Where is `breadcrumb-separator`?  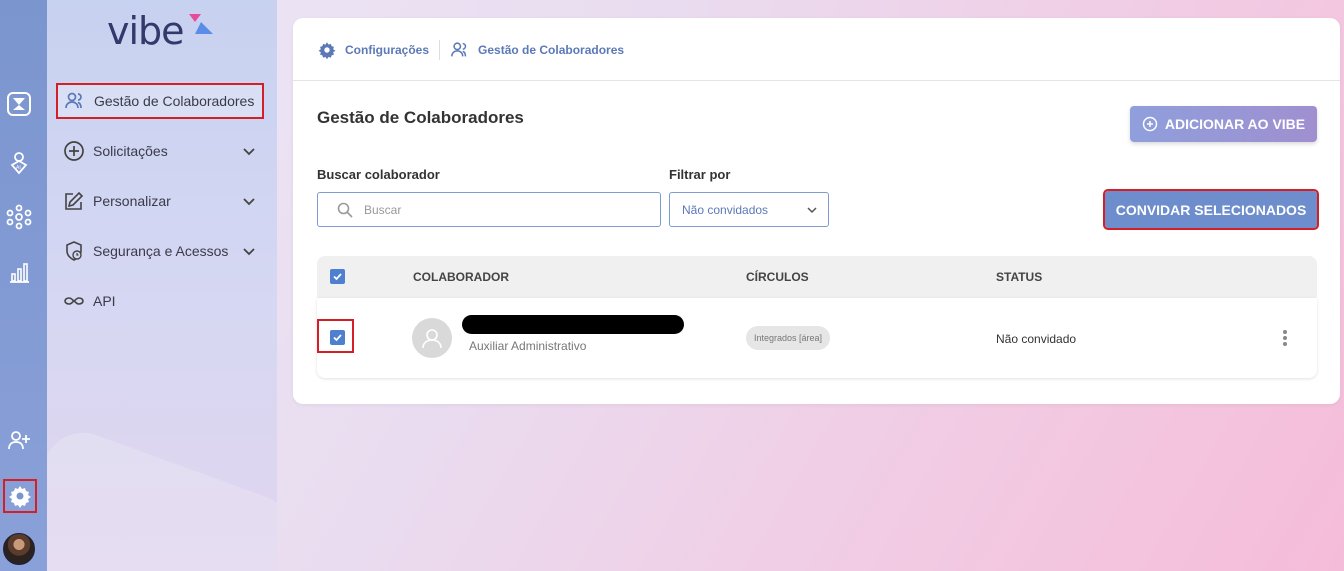 breadcrumb-separator is located at coordinates (440, 50).